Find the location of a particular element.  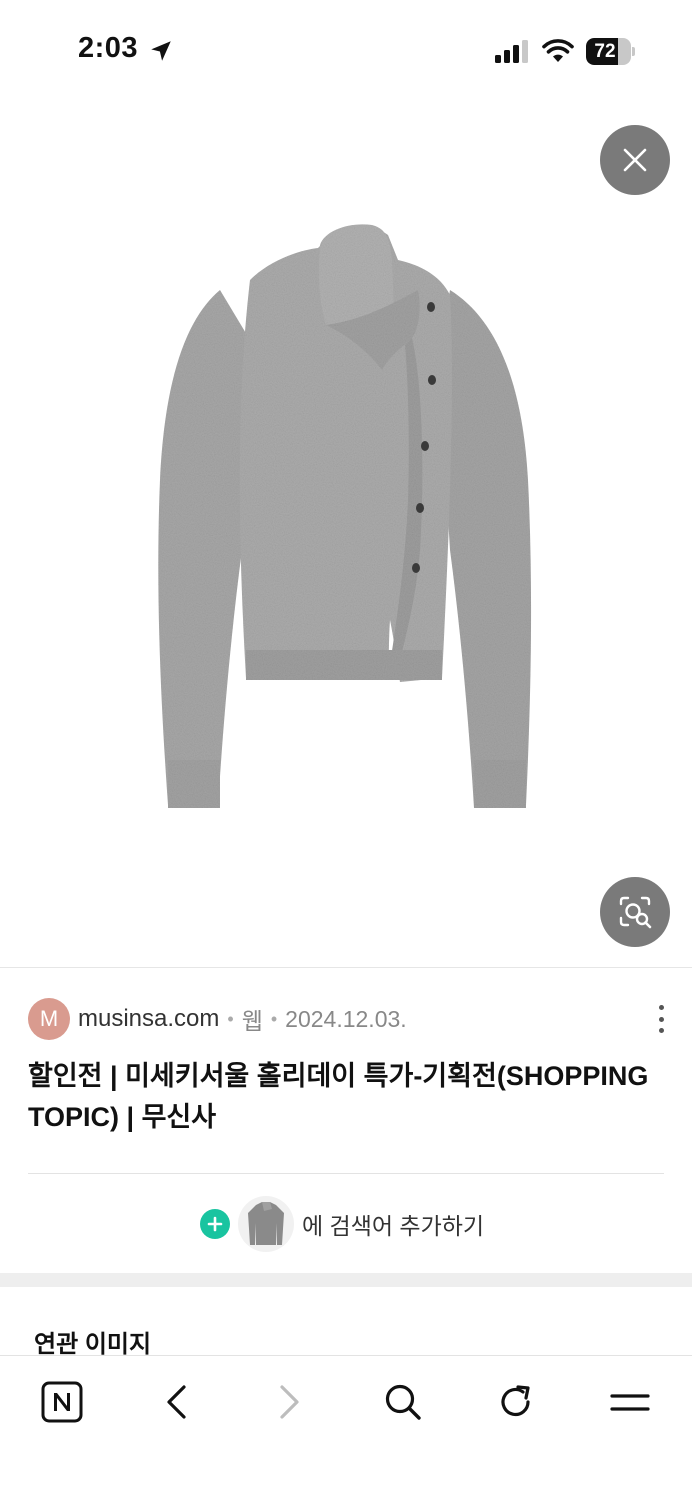

naver-home-icon is located at coordinates (62, 1402).